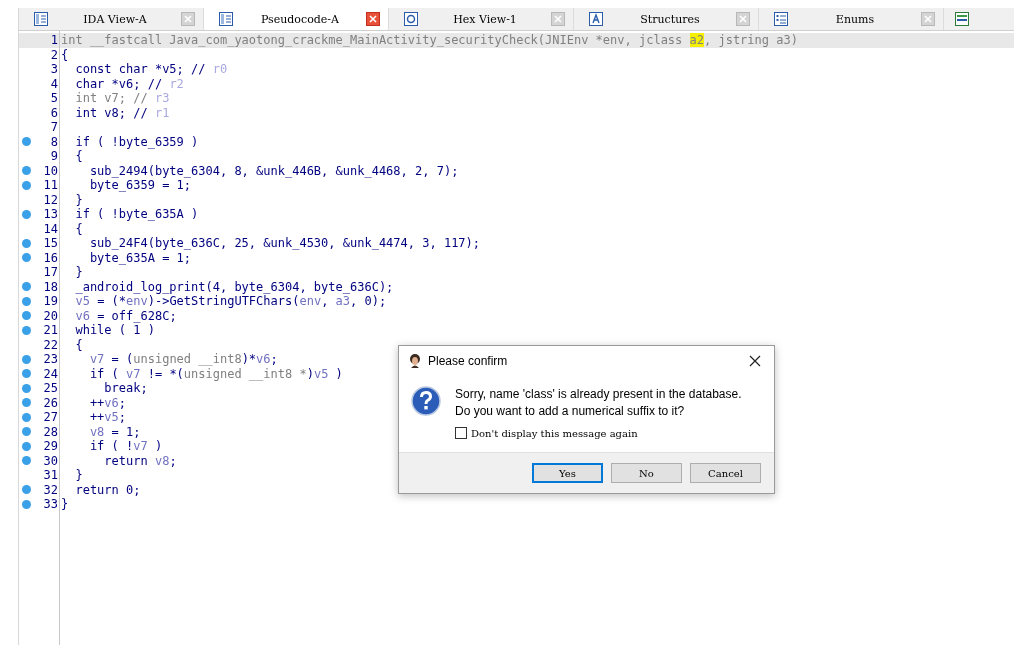 Image resolution: width=1029 pixels, height=663 pixels. I want to click on checkbox-label: Don't display this message again, so click(554, 433).